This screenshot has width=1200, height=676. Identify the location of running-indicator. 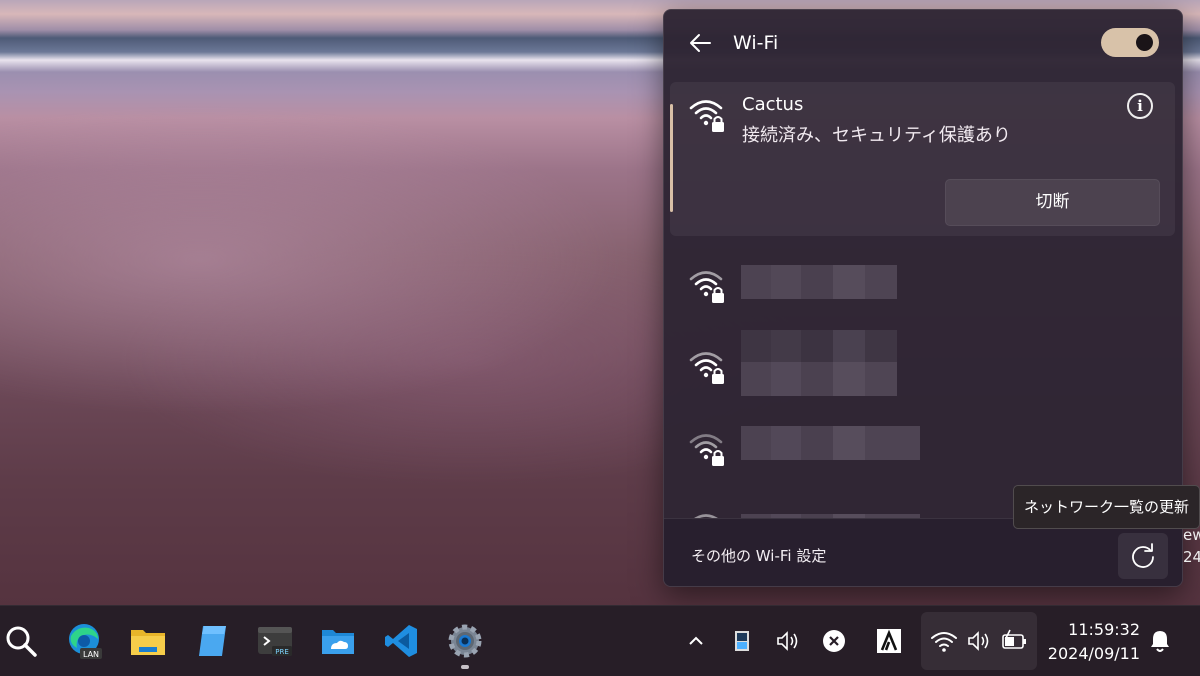
(465, 667).